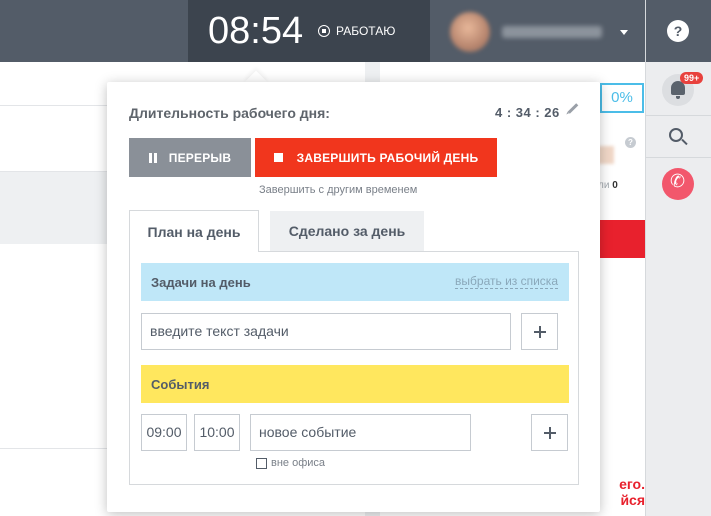 The width and height of the screenshot is (711, 516). I want to click on pause-button: ПЕРЕРЫВ, so click(190, 157).